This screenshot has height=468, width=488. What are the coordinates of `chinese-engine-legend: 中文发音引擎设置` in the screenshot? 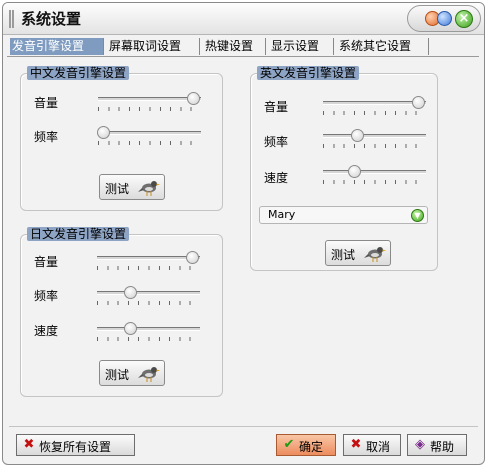 It's located at (78, 73).